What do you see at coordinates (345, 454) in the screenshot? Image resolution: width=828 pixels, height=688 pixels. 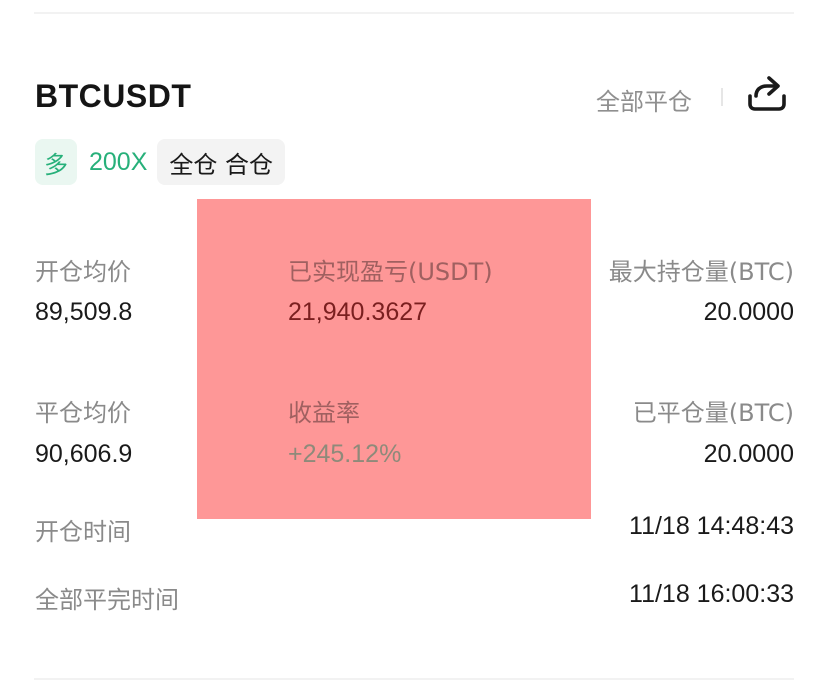 I see `return-rate-value: +245.12%` at bounding box center [345, 454].